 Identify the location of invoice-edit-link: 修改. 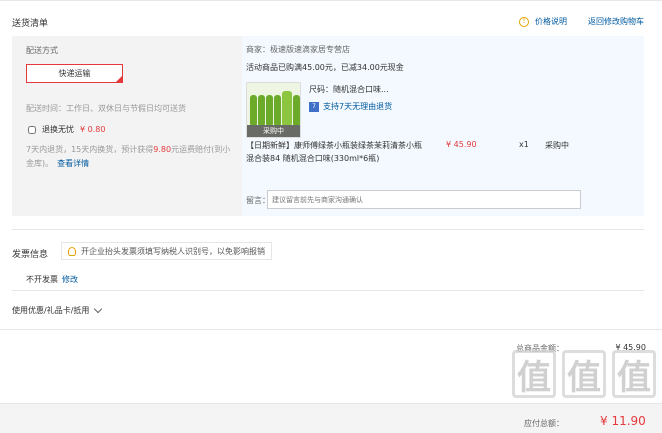
(70, 279).